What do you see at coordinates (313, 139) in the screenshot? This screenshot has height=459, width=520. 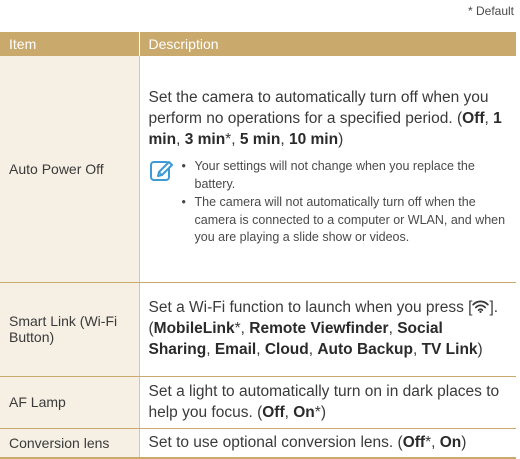 I see `option-10-min: 10 min` at bounding box center [313, 139].